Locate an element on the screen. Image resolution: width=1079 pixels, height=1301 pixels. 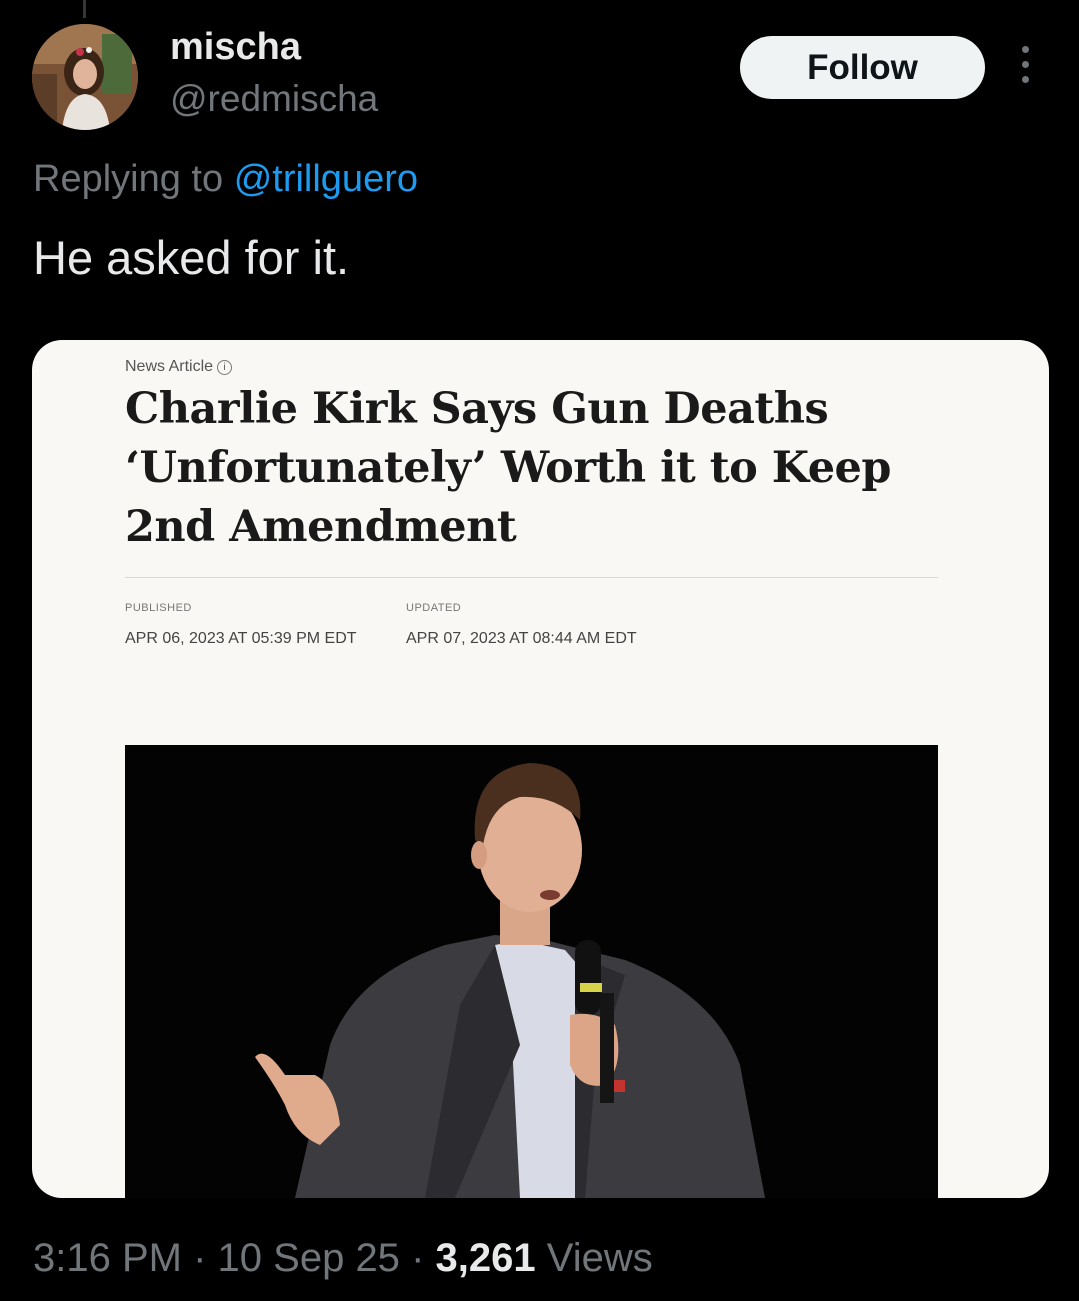
divider is located at coordinates (531, 577).